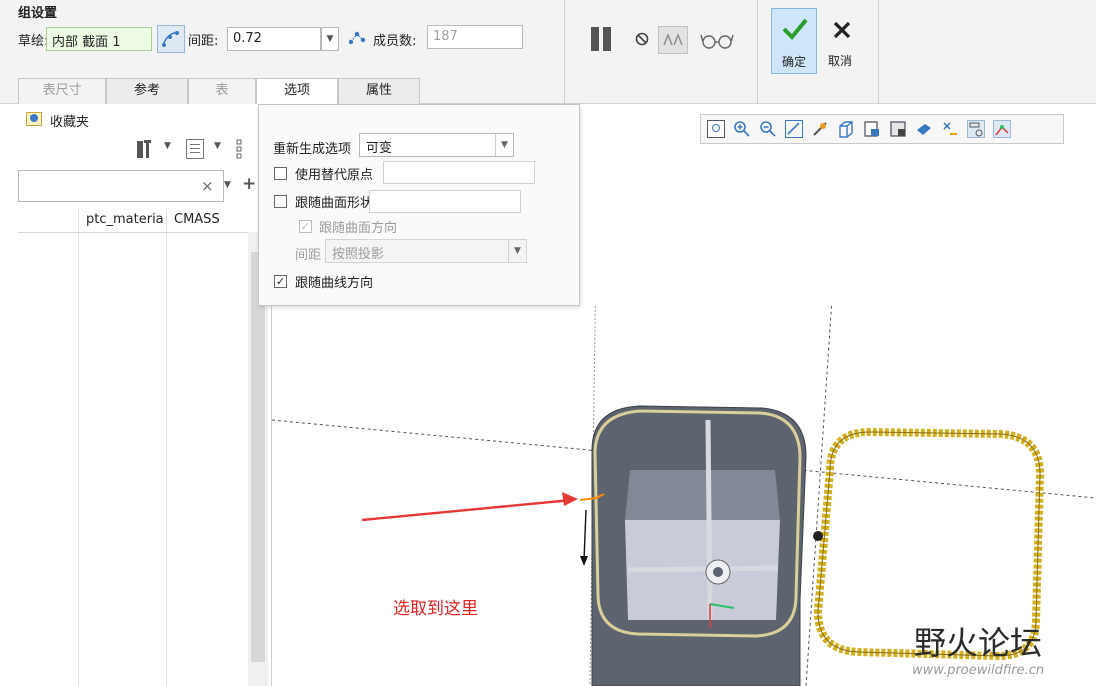 Image resolution: width=1096 pixels, height=686 pixels. Describe the element at coordinates (395, 41) in the screenshot. I see `members-label: 成员数:` at that location.